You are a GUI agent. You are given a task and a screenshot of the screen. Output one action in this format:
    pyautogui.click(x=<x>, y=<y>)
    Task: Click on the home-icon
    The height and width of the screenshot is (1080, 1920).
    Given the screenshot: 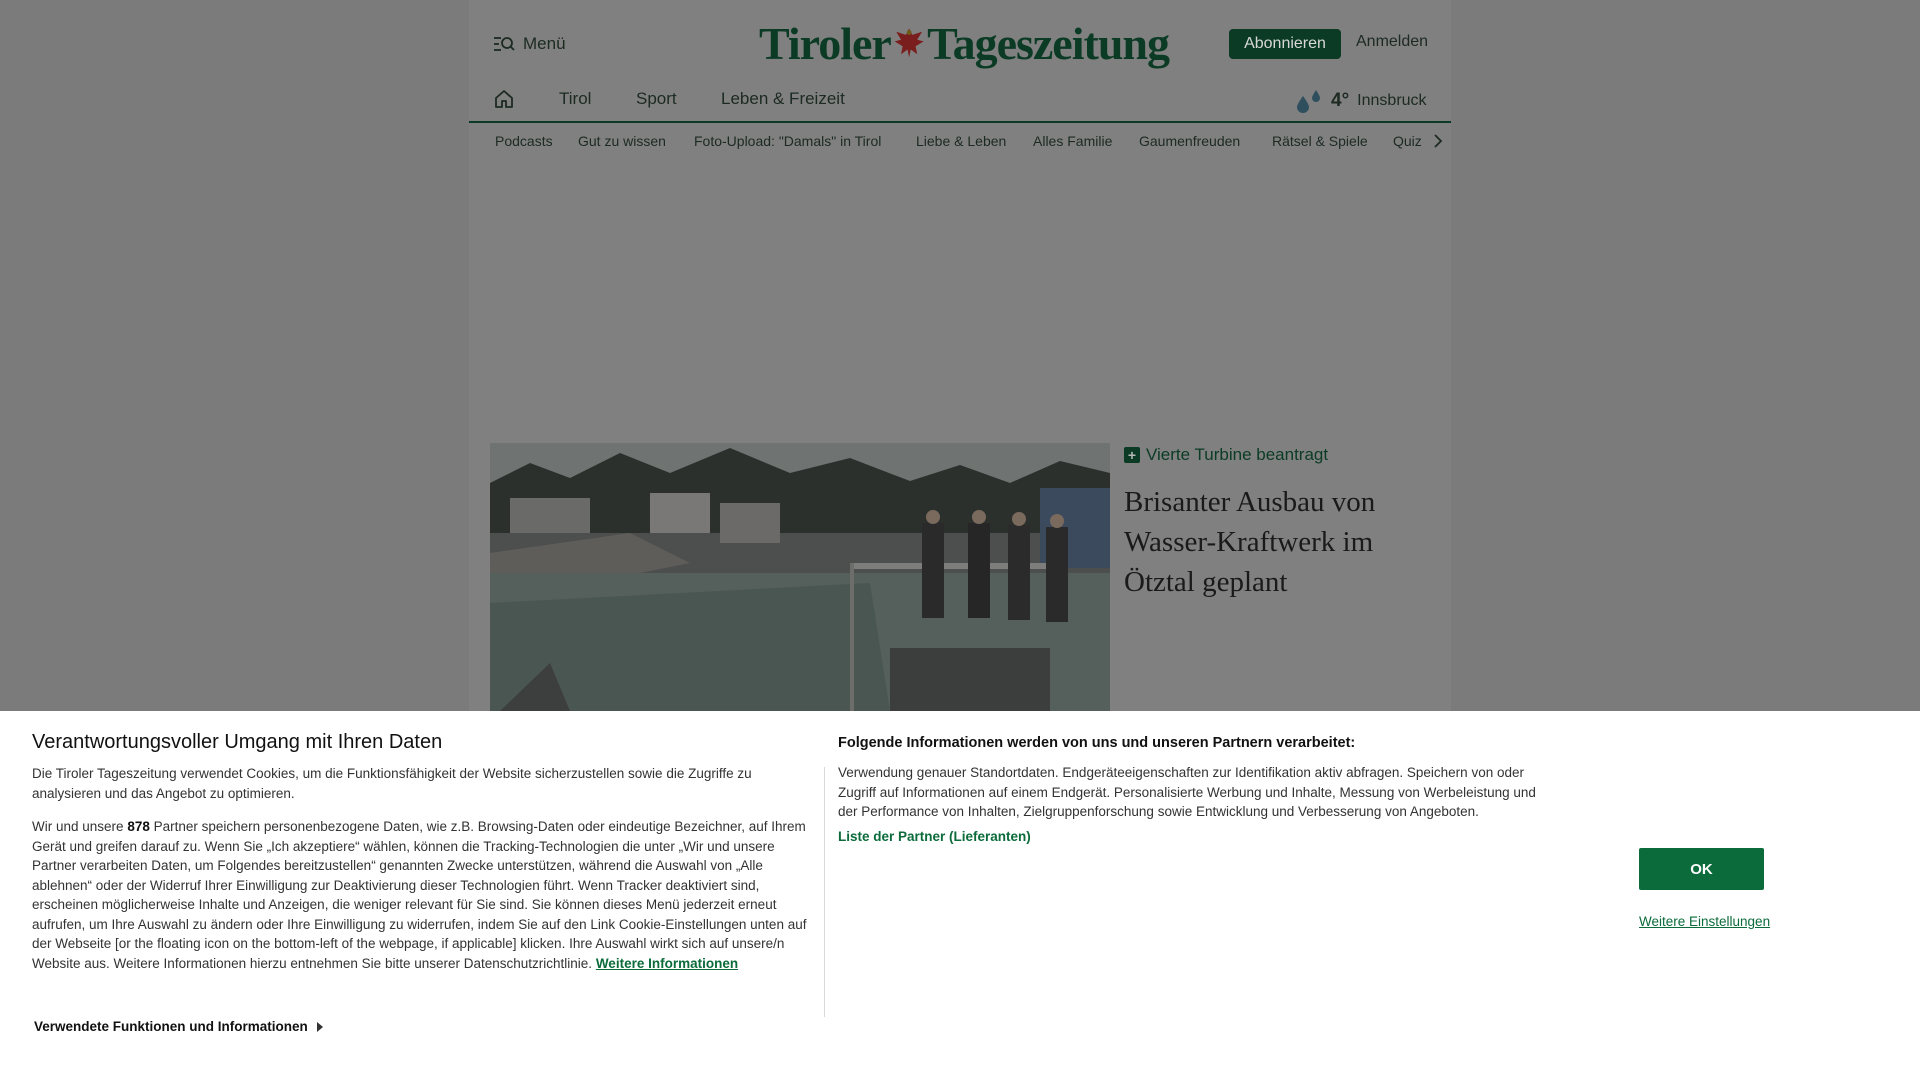 What is the action you would take?
    pyautogui.click(x=504, y=99)
    